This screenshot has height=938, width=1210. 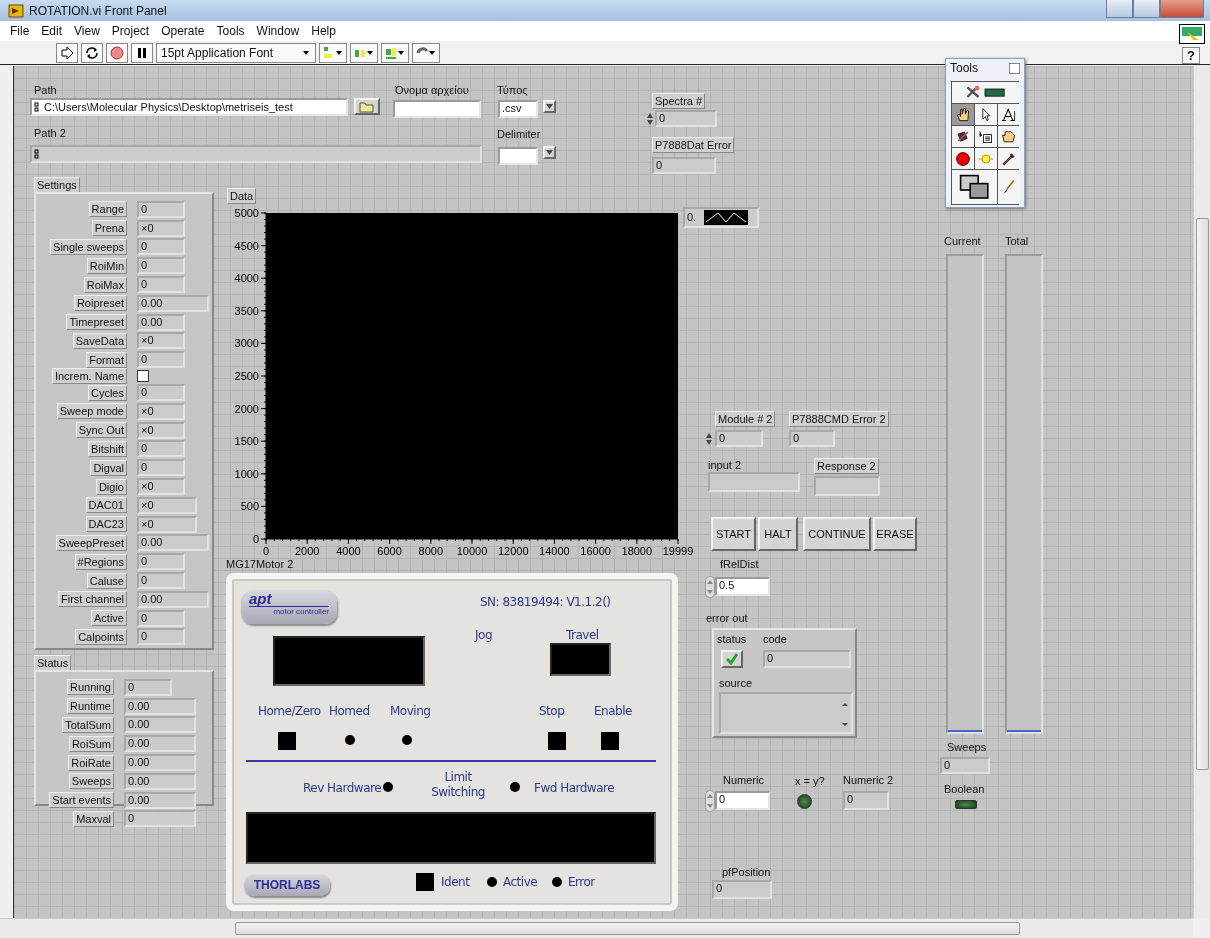 I want to click on label: Boolean, so click(x=964, y=789).